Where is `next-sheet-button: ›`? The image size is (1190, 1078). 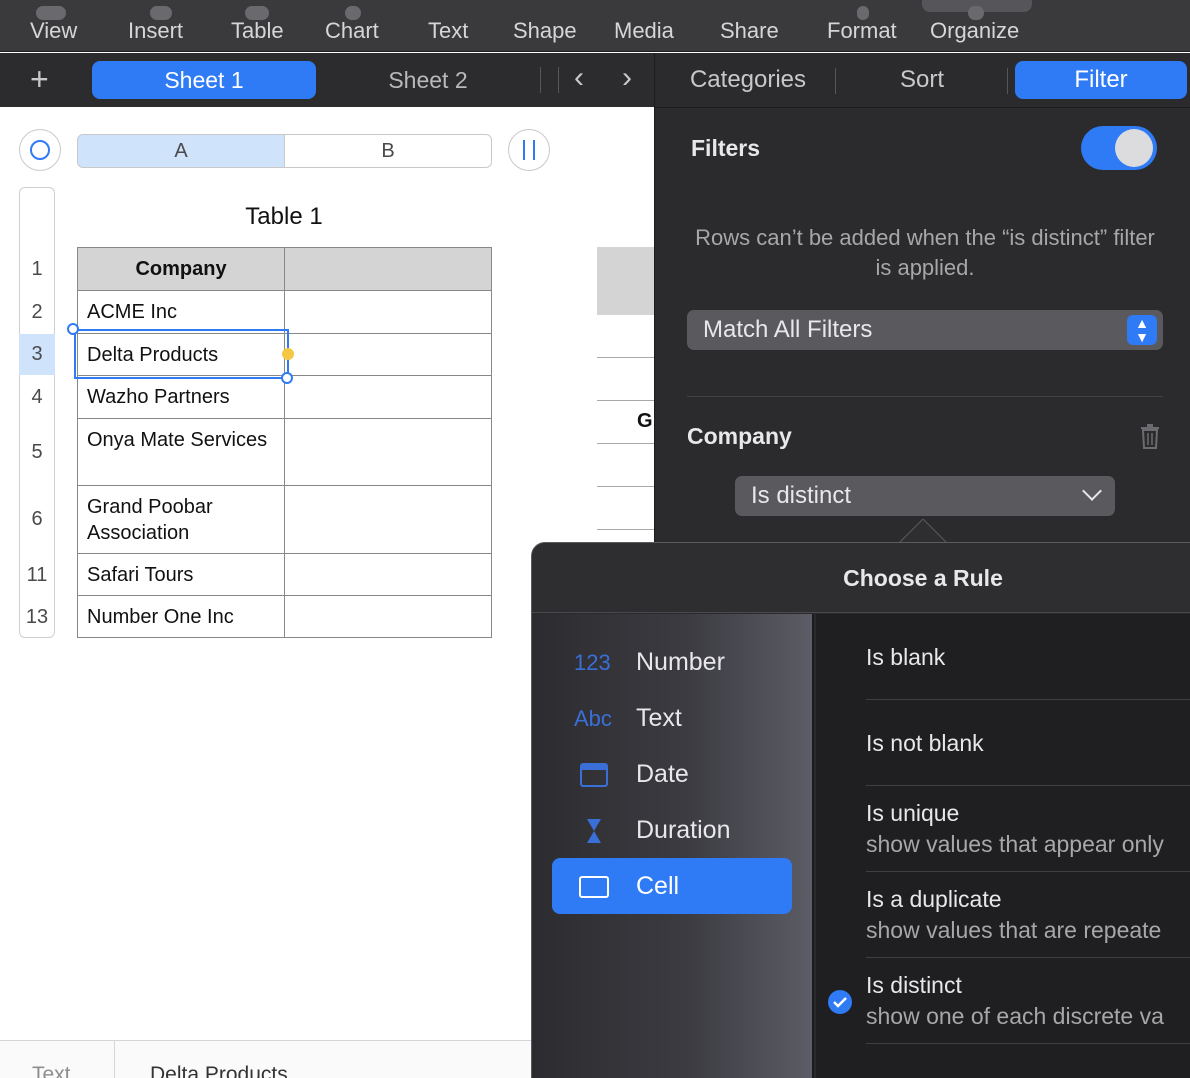 next-sheet-button: › is located at coordinates (627, 78).